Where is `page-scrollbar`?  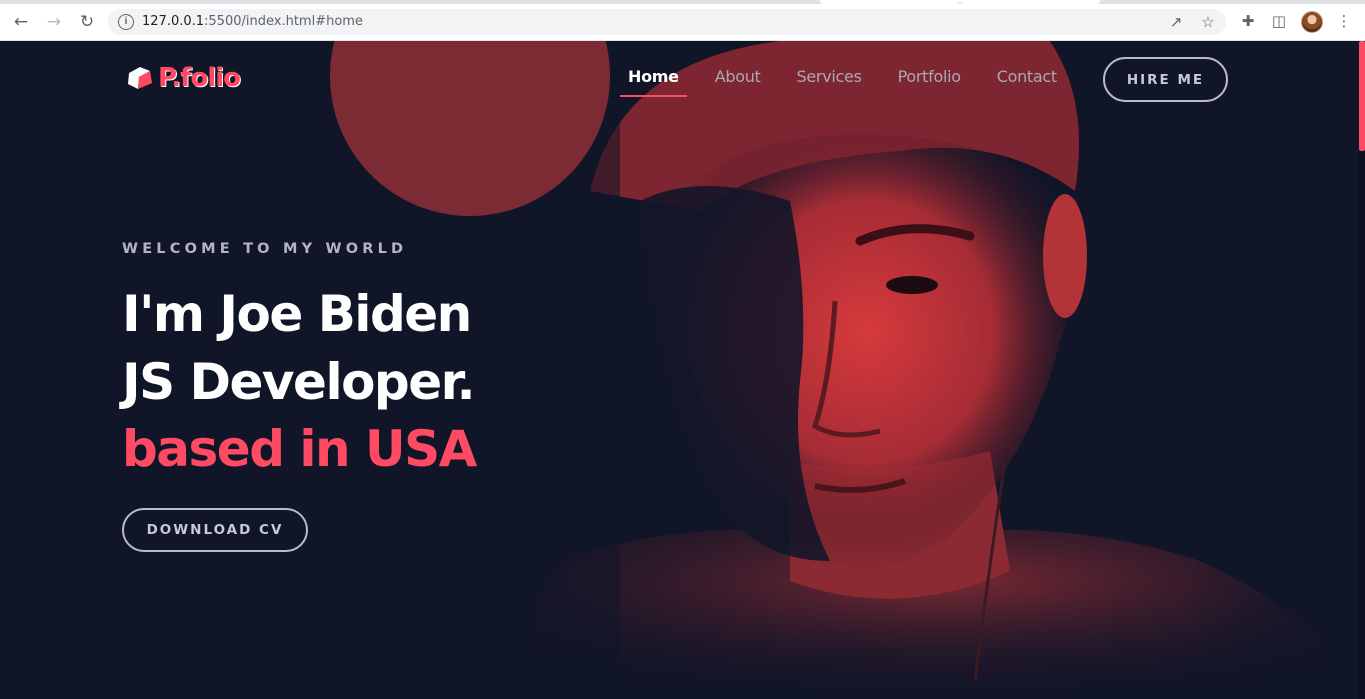
page-scrollbar is located at coordinates (1362, 370).